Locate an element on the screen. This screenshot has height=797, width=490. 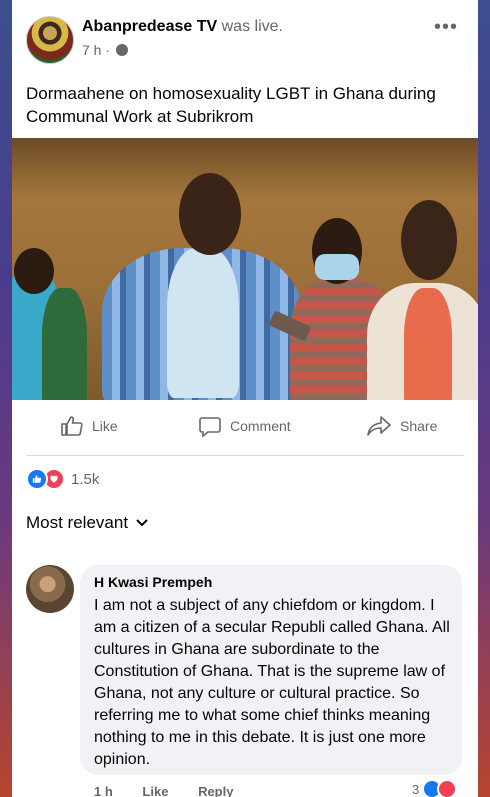
comment-reaction-count: 3 is located at coordinates (416, 789).